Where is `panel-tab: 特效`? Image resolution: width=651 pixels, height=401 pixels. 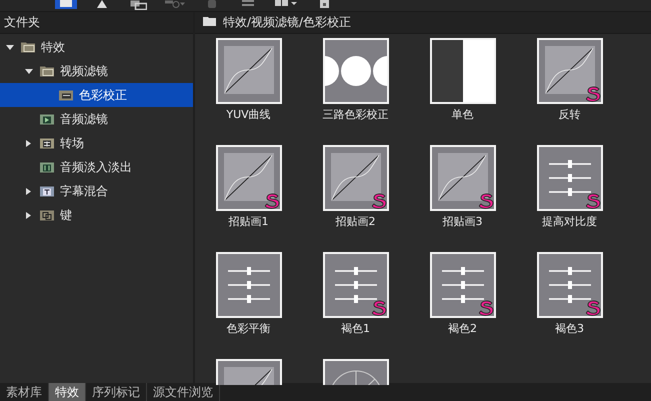
panel-tab: 特效 is located at coordinates (67, 392).